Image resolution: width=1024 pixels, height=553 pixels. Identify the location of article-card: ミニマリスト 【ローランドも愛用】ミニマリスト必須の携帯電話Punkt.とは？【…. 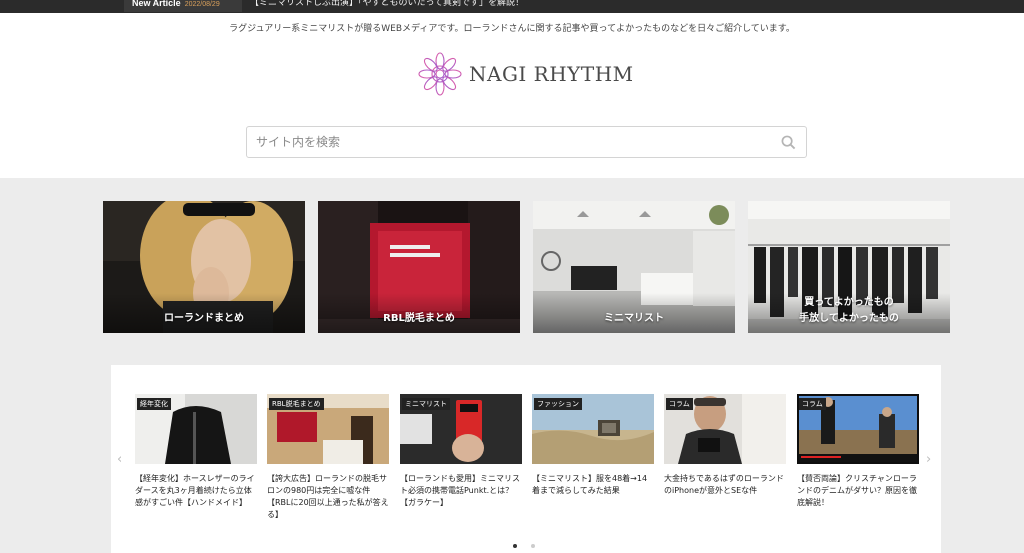
(462, 451).